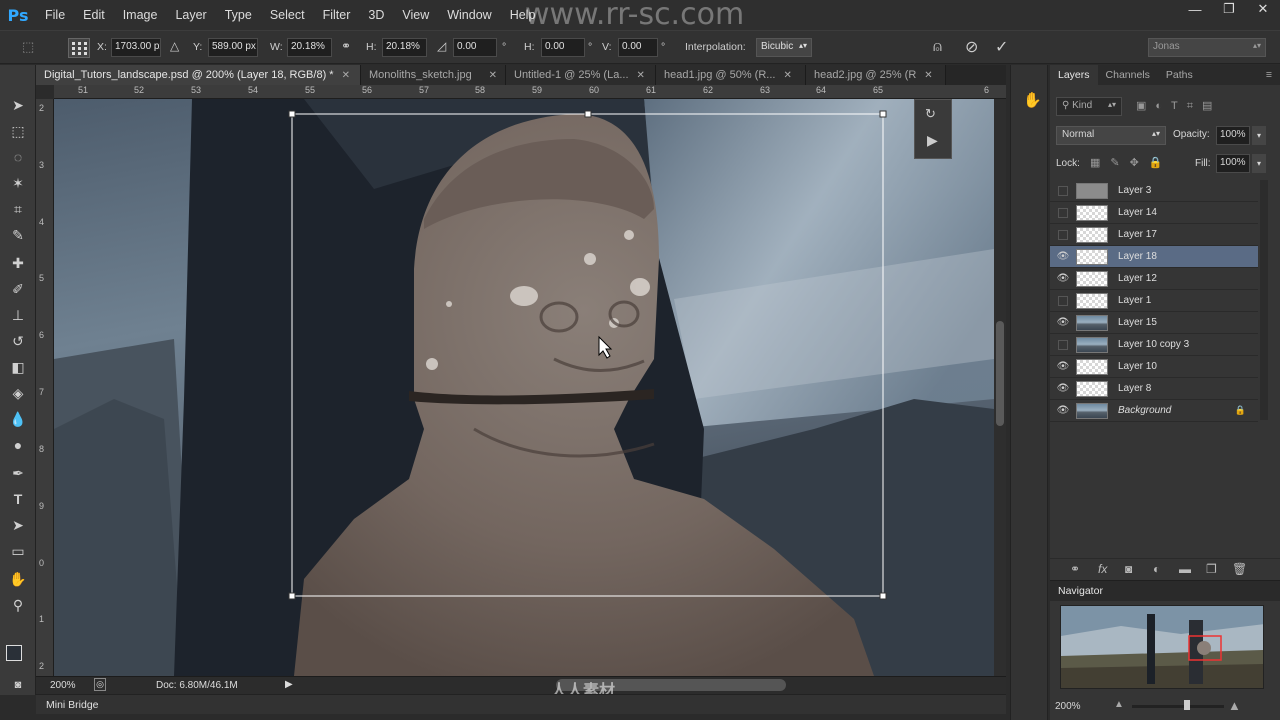 This screenshot has width=1280, height=720. What do you see at coordinates (18, 685) in the screenshot?
I see `quick-mask-icon: ◙` at bounding box center [18, 685].